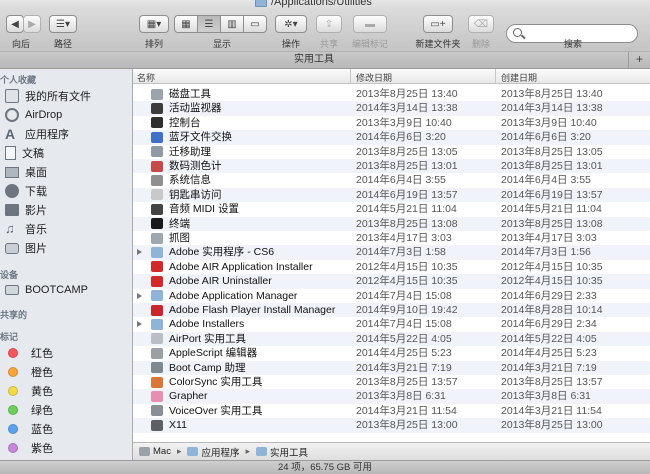  Describe the element at coordinates (157, 166) in the screenshot. I see `app-icon` at that location.